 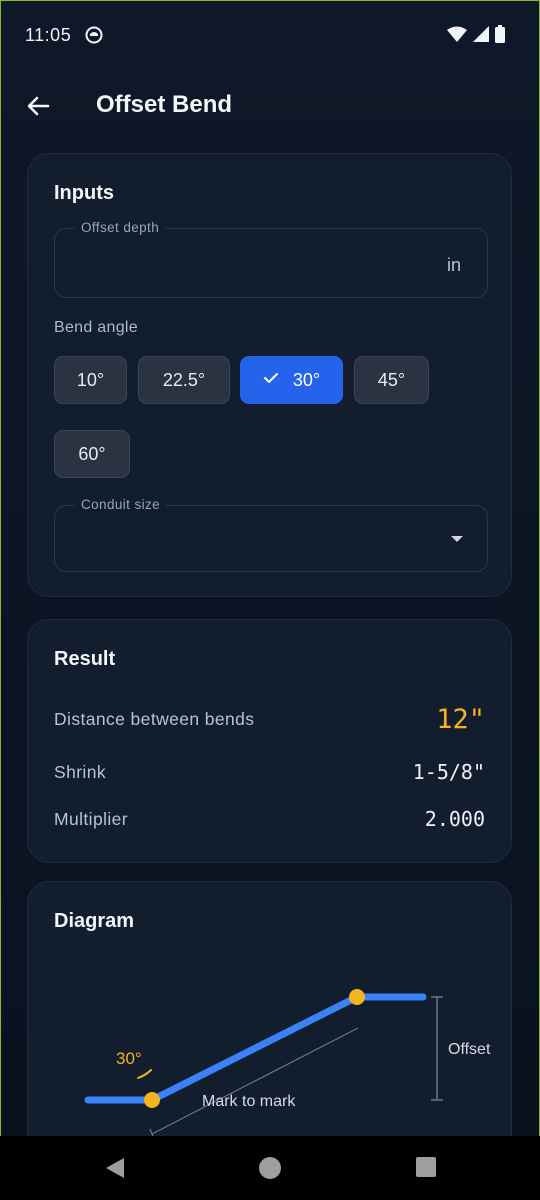 What do you see at coordinates (94, 37) in the screenshot?
I see `notification-icon` at bounding box center [94, 37].